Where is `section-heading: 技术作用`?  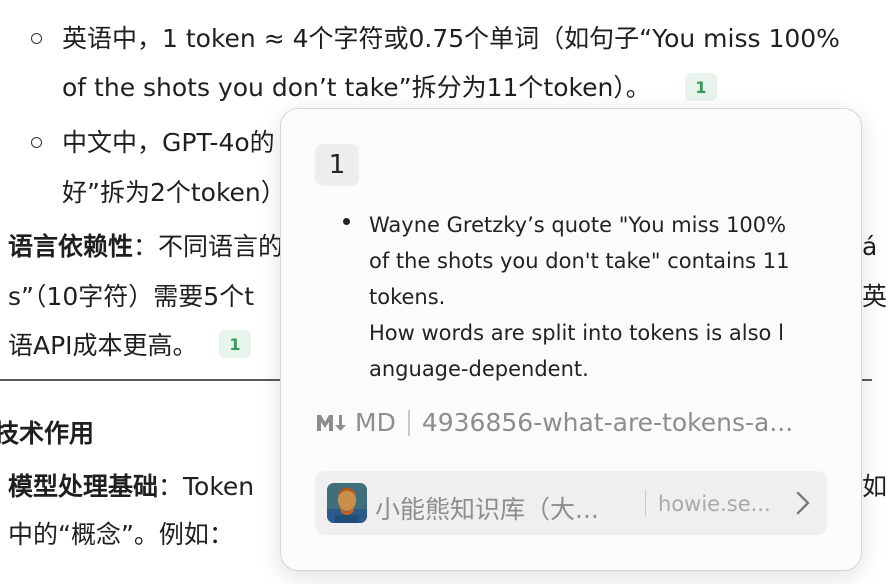 section-heading: 技术作用 is located at coordinates (47, 433).